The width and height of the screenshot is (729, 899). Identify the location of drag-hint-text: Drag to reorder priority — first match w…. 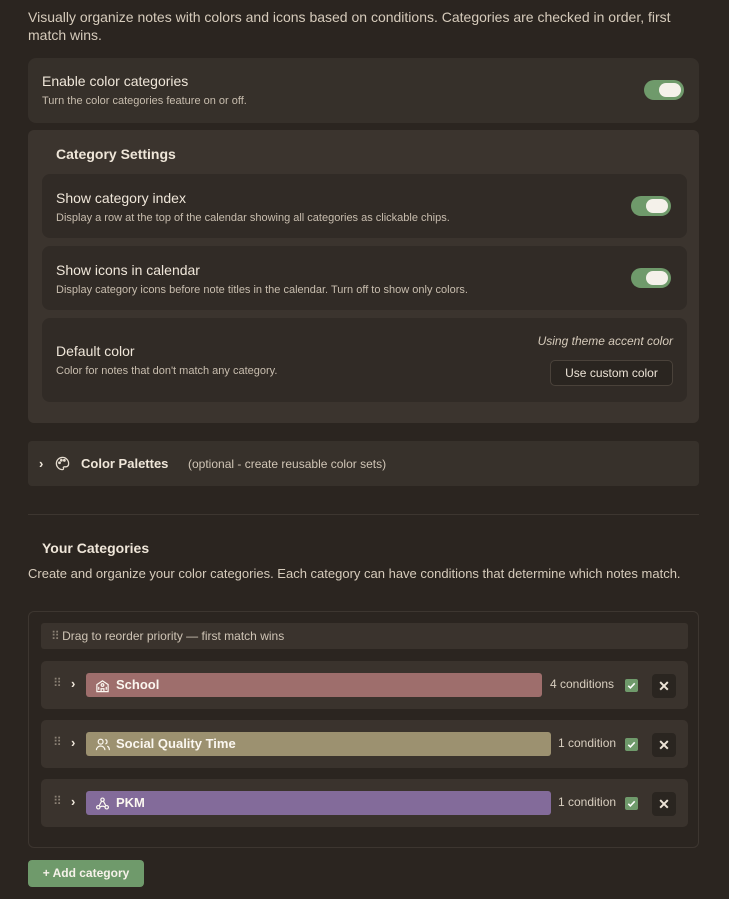
(173, 636).